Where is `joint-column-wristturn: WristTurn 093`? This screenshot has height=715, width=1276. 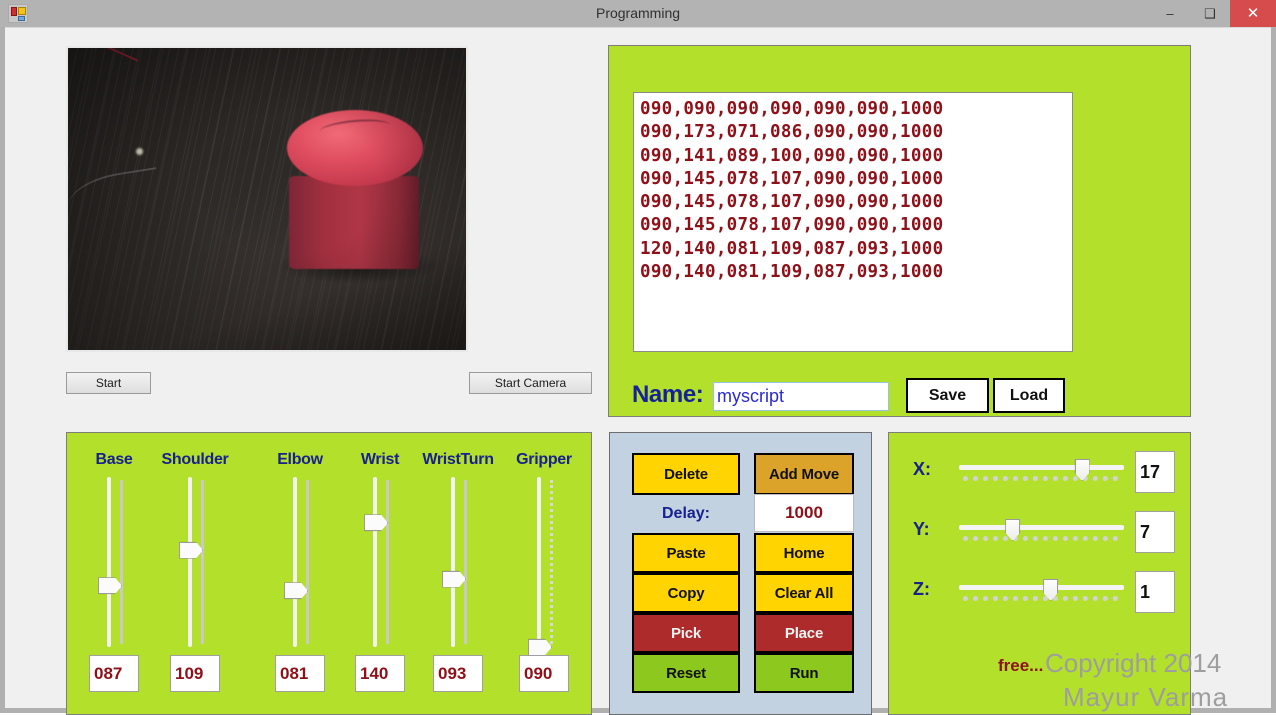
joint-column-wristturn: WristTurn 093 is located at coordinates (458, 573).